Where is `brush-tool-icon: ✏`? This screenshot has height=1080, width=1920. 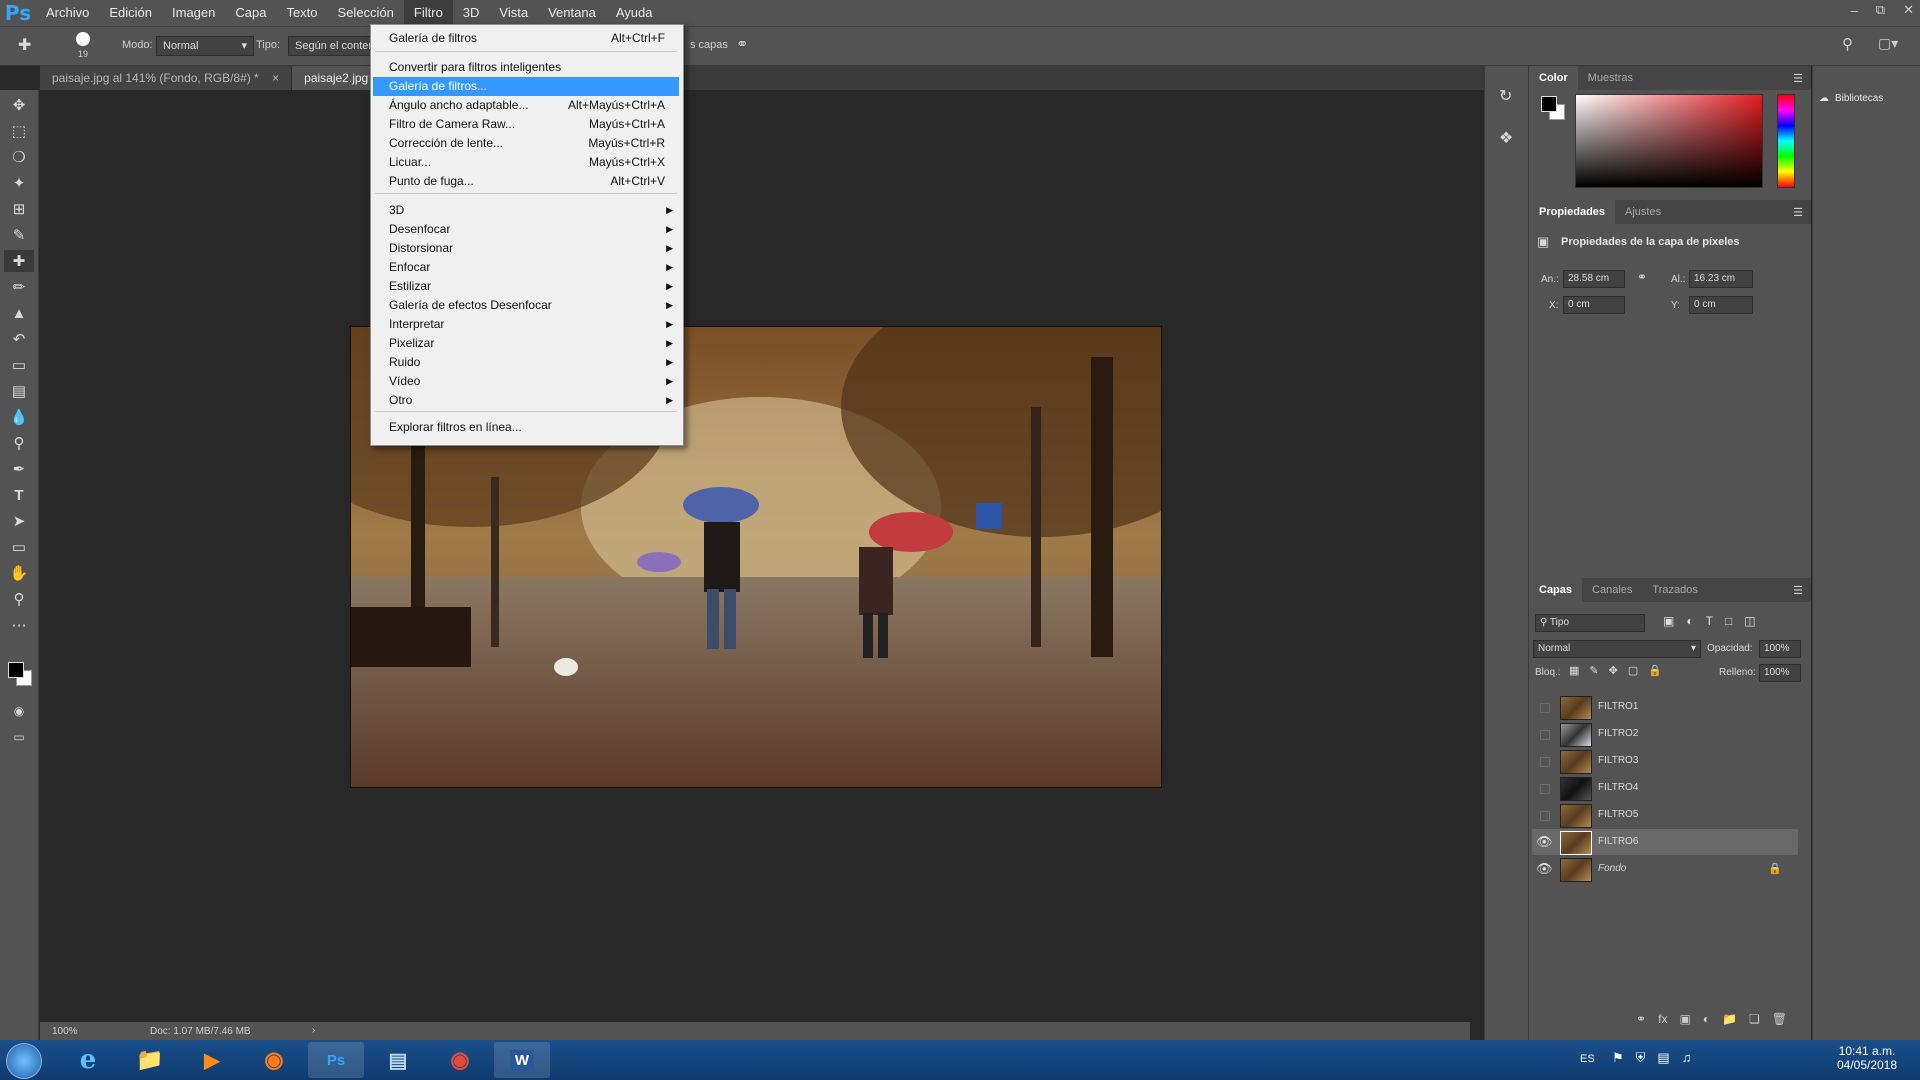
brush-tool-icon: ✏ is located at coordinates (19, 287).